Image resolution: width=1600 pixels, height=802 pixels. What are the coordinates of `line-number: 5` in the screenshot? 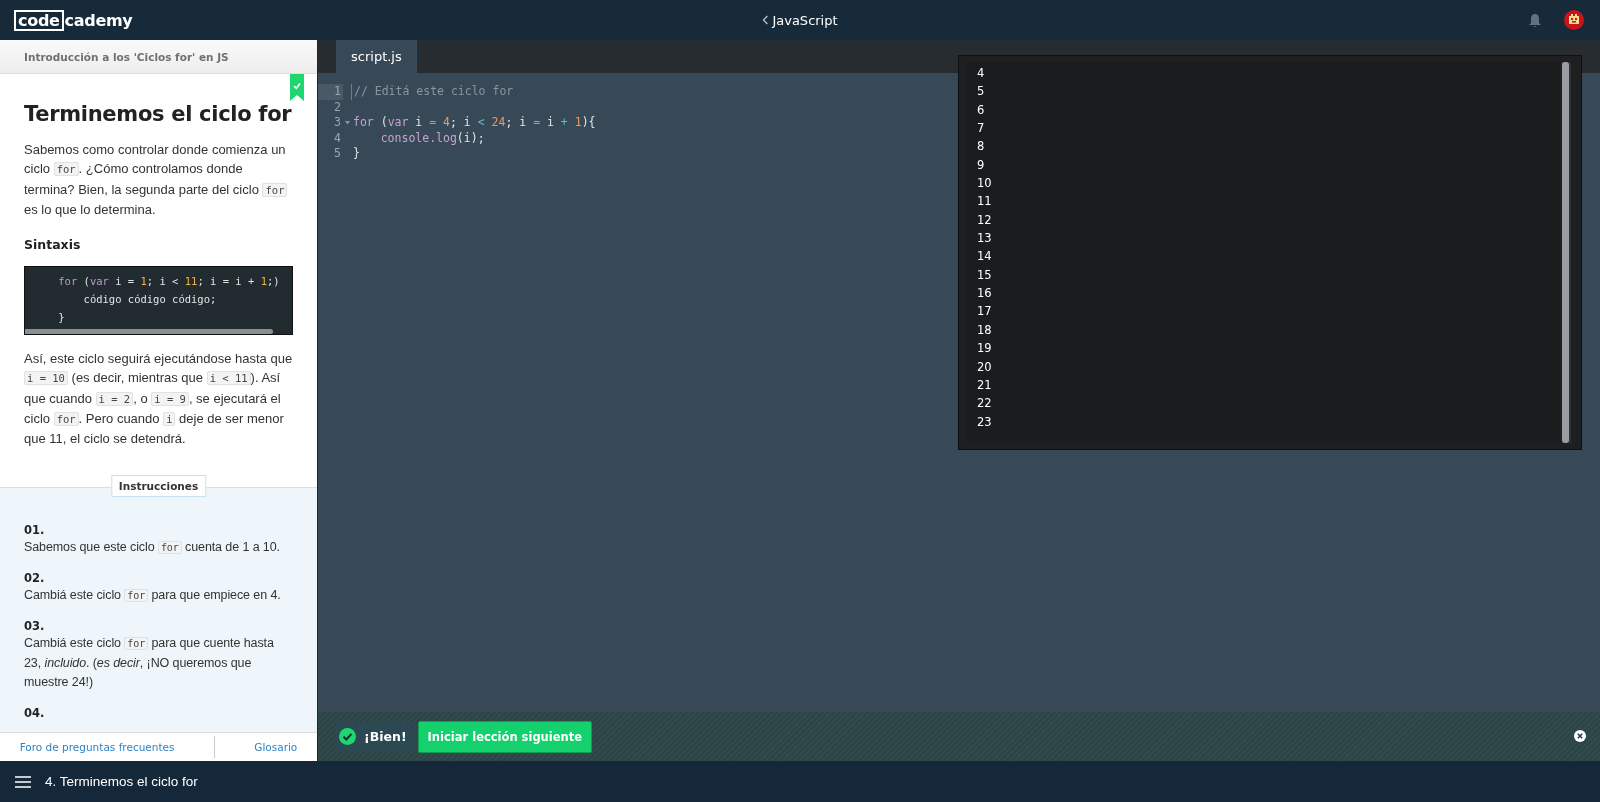 It's located at (337, 154).